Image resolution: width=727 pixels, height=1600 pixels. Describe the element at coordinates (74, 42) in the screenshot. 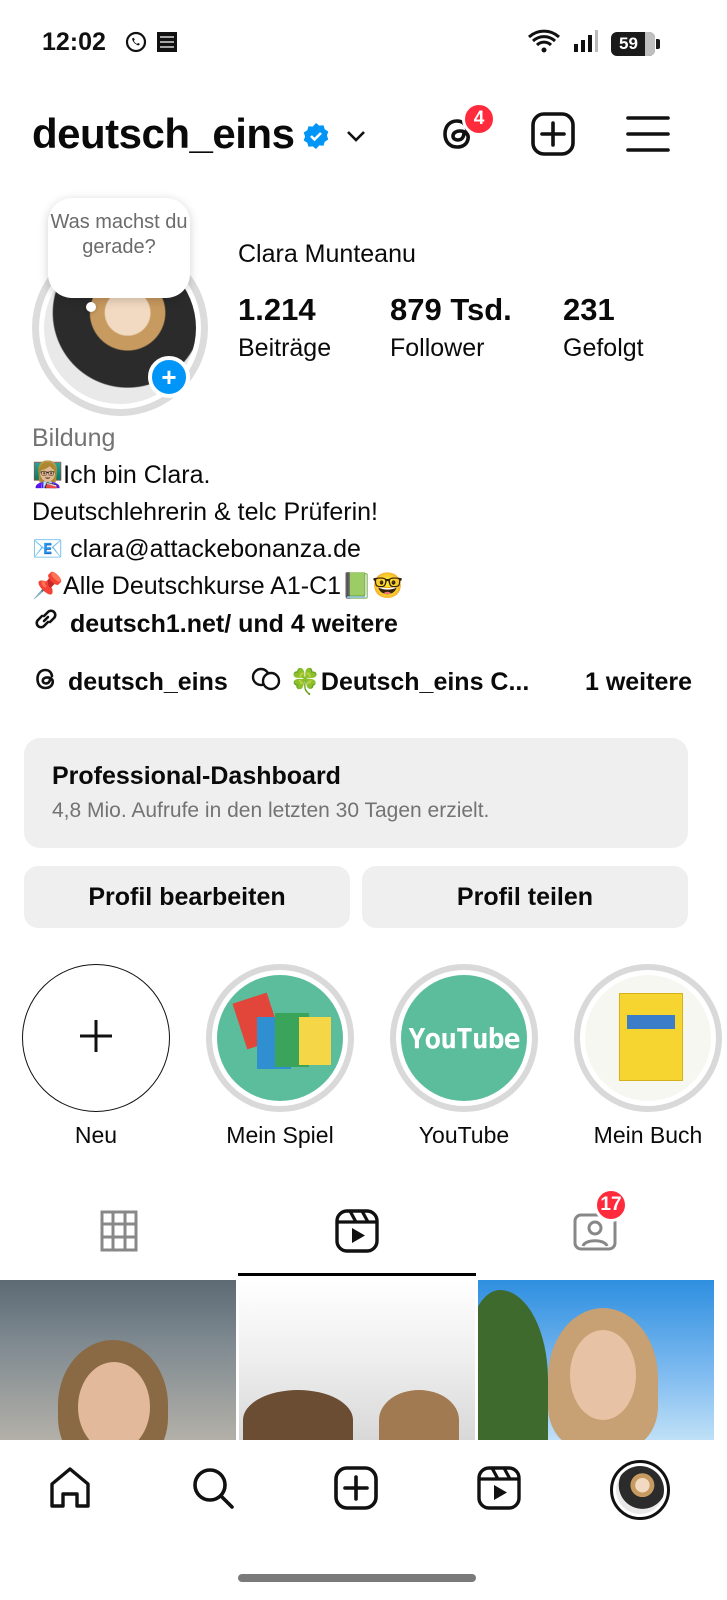

I see `status-time: 12:02` at that location.